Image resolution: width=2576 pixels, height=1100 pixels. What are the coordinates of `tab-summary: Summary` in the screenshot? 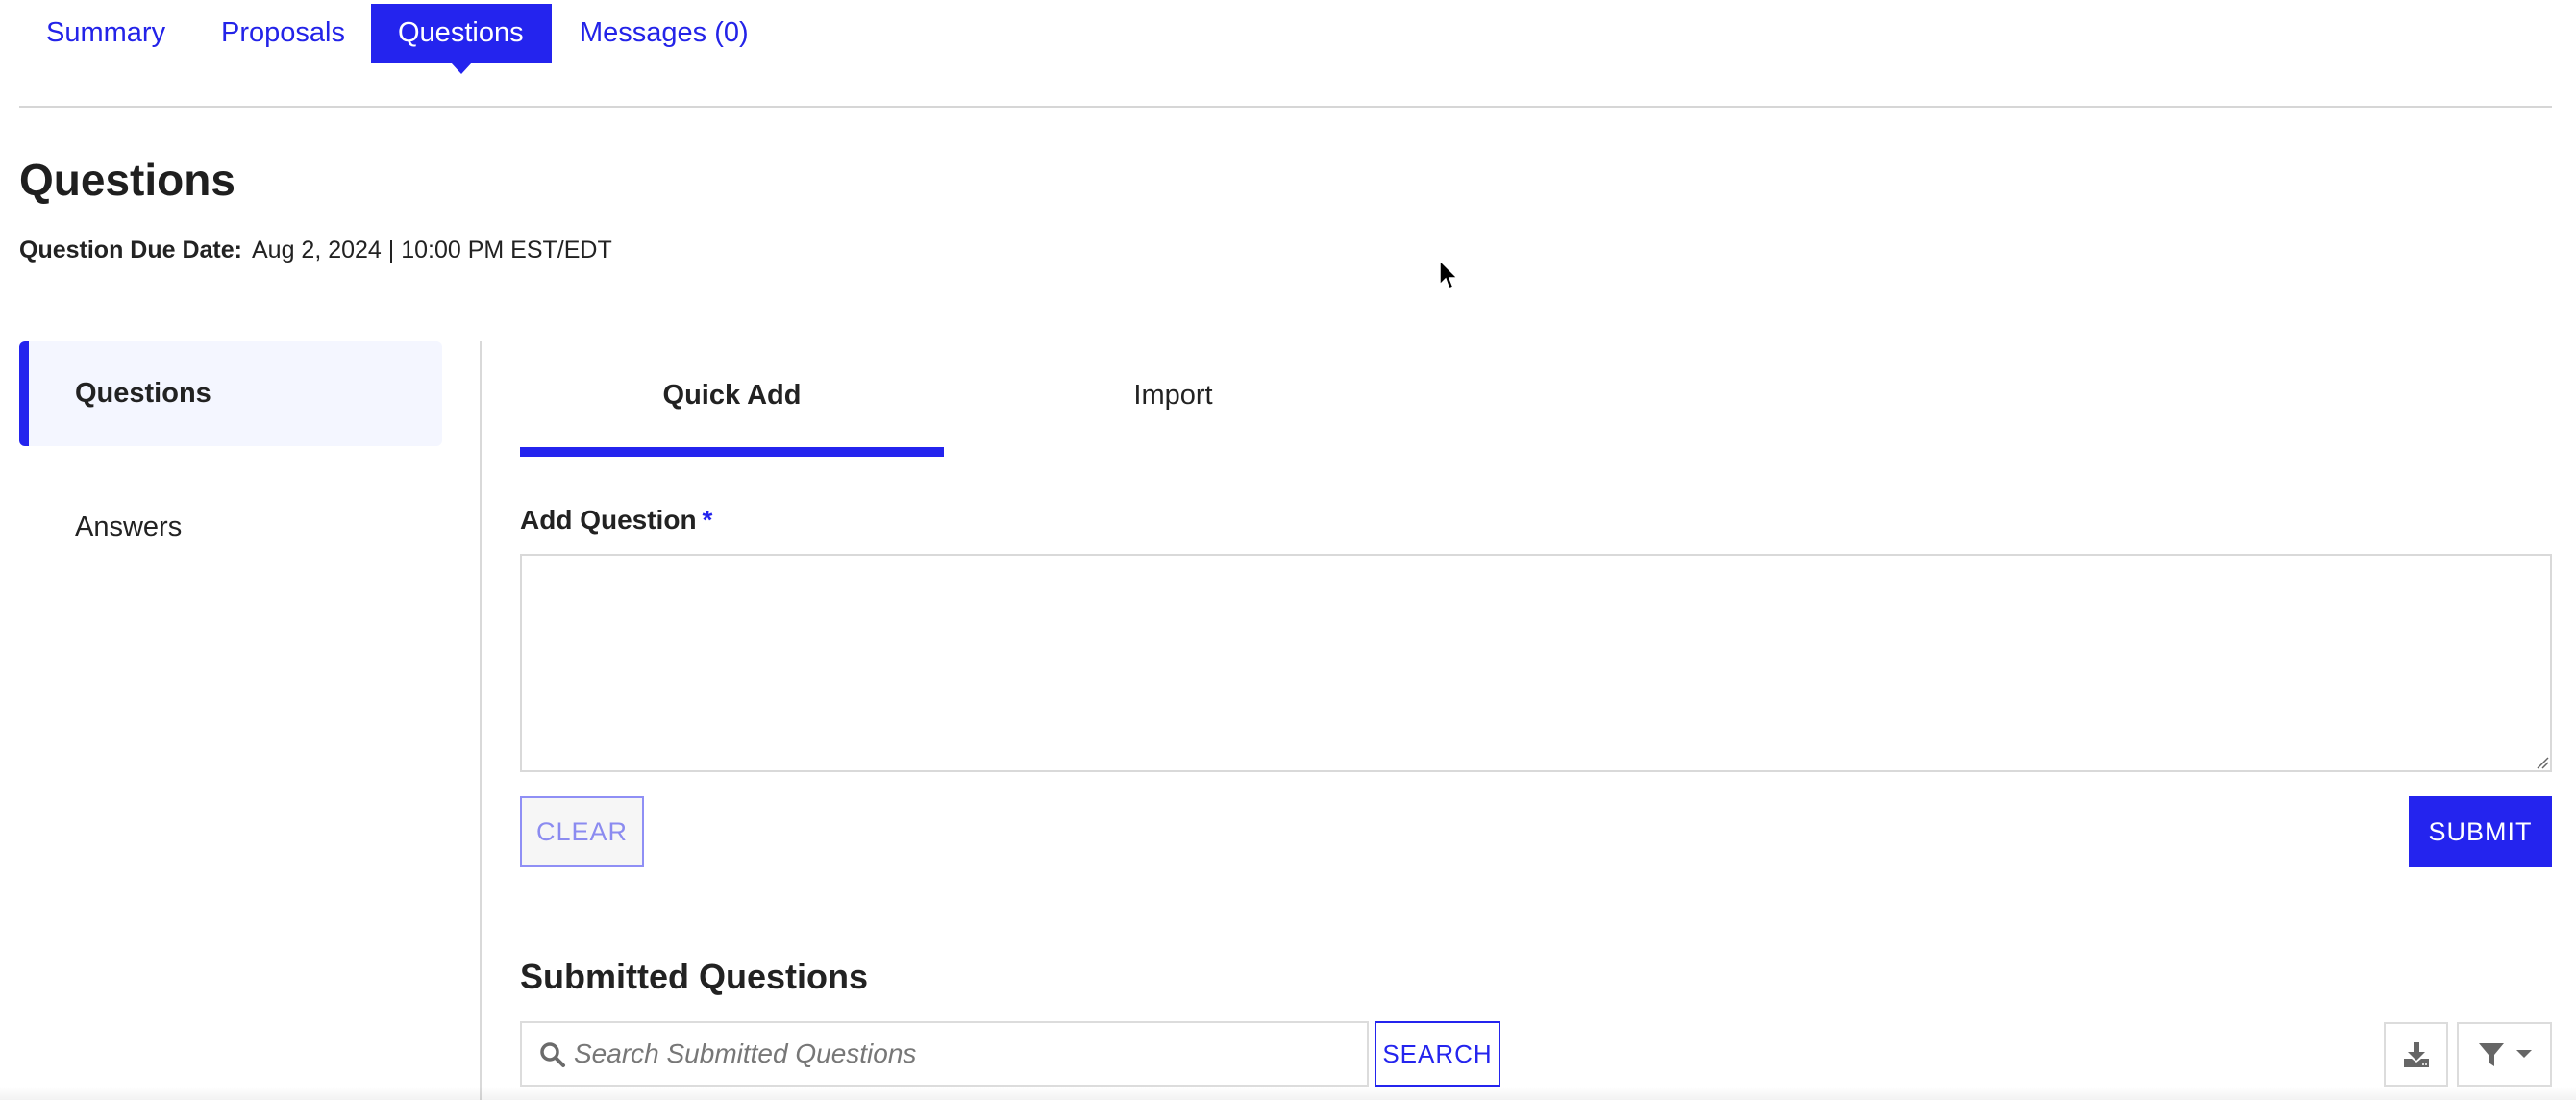 It's located at (105, 33).